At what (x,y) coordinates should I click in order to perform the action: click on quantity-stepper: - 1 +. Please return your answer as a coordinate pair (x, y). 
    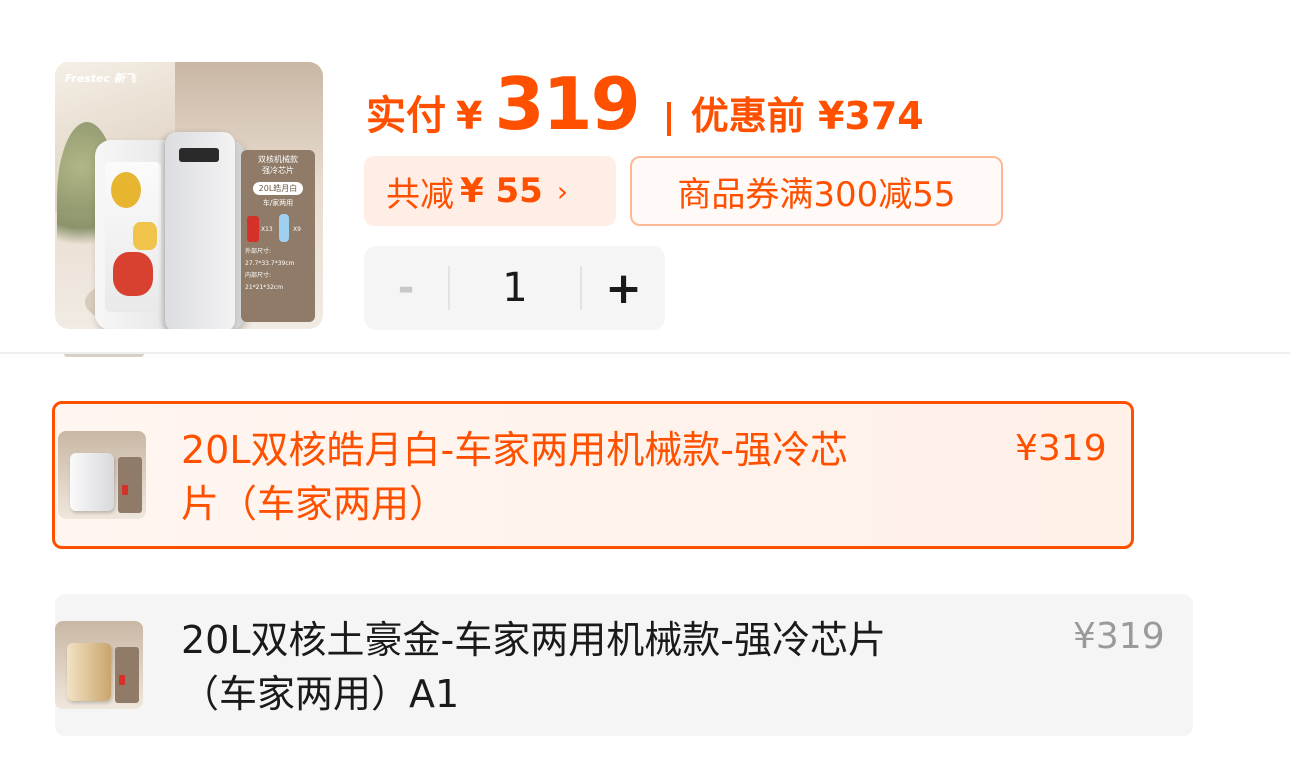
    Looking at the image, I should click on (514, 288).